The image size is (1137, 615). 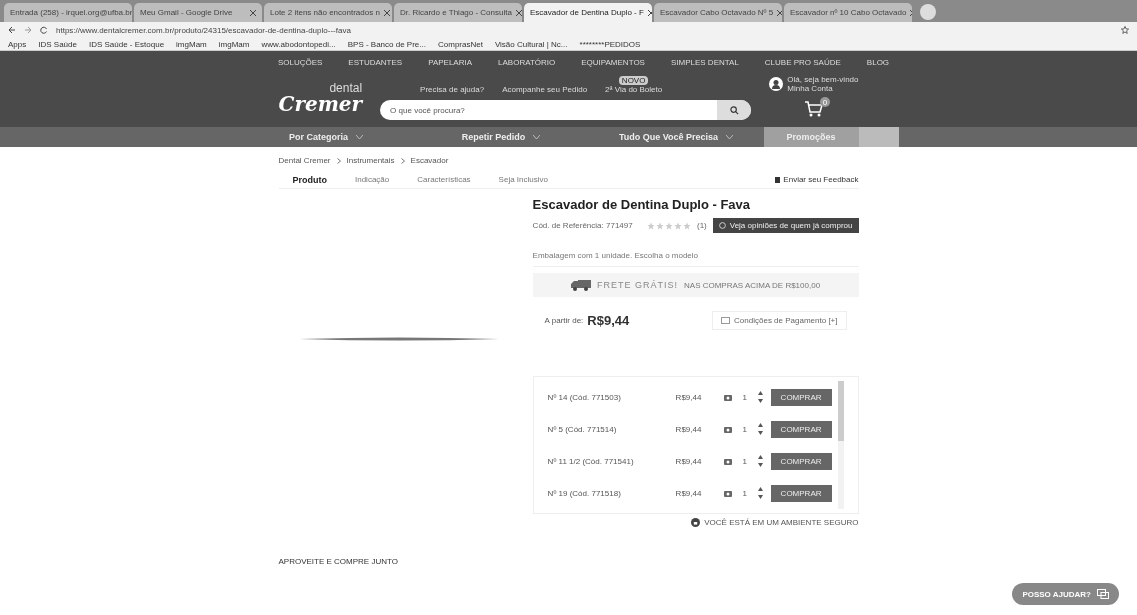 What do you see at coordinates (878, 62) in the screenshot?
I see `top-nav-link: BLOG` at bounding box center [878, 62].